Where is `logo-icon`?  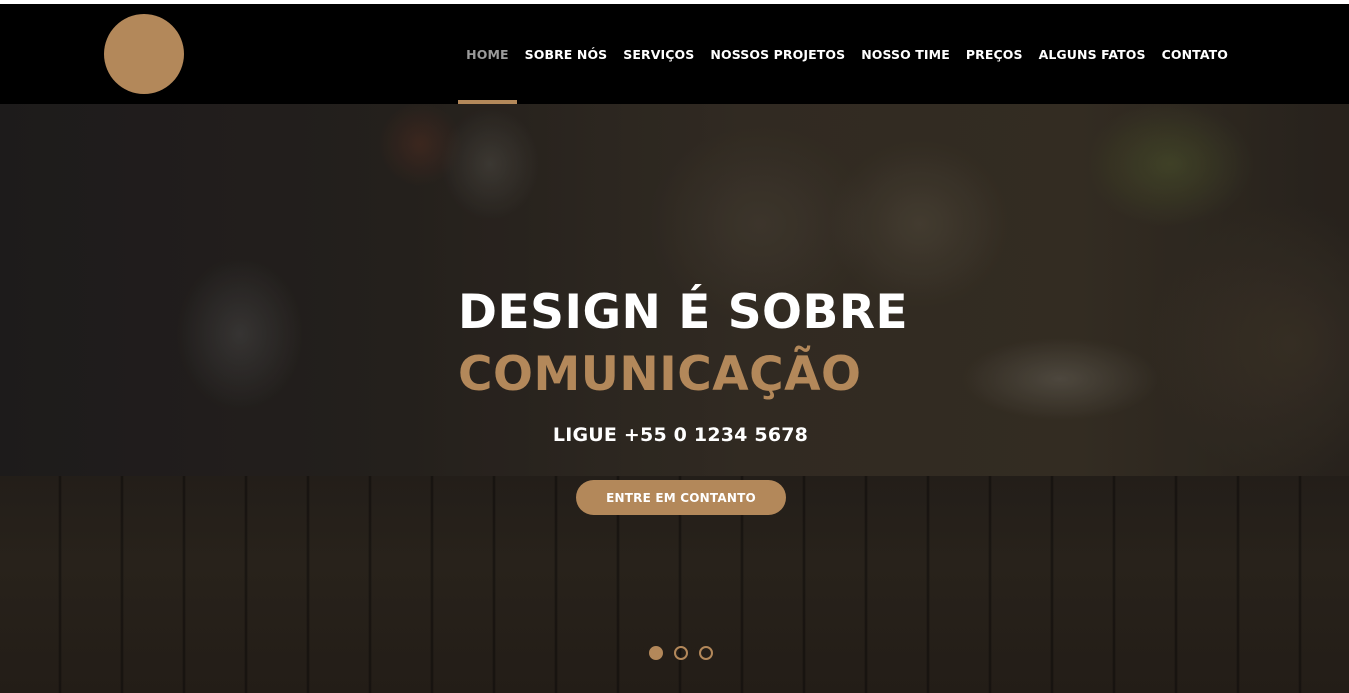
logo-icon is located at coordinates (144, 54).